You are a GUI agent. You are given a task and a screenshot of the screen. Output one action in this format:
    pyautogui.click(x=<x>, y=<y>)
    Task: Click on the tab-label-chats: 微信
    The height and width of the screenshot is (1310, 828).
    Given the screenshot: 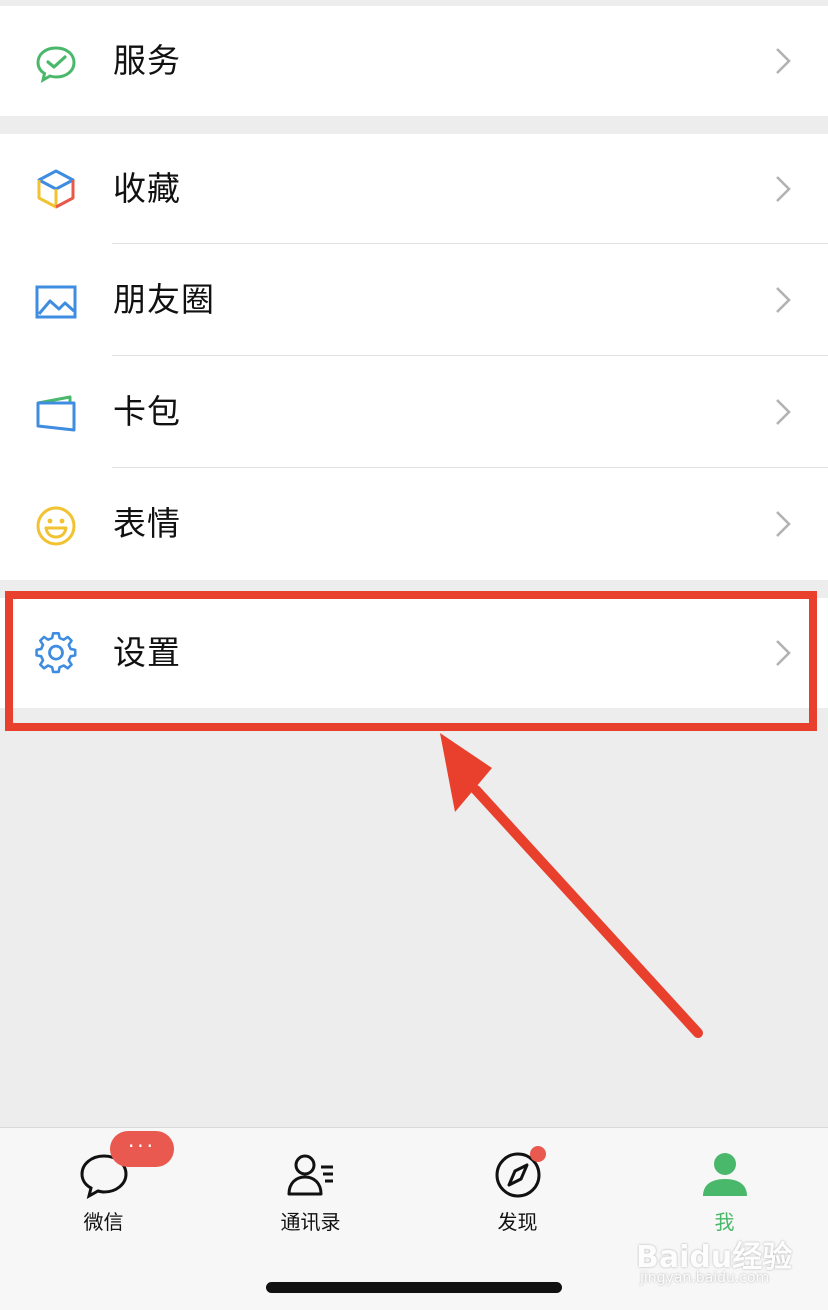 What is the action you would take?
    pyautogui.click(x=103, y=1222)
    